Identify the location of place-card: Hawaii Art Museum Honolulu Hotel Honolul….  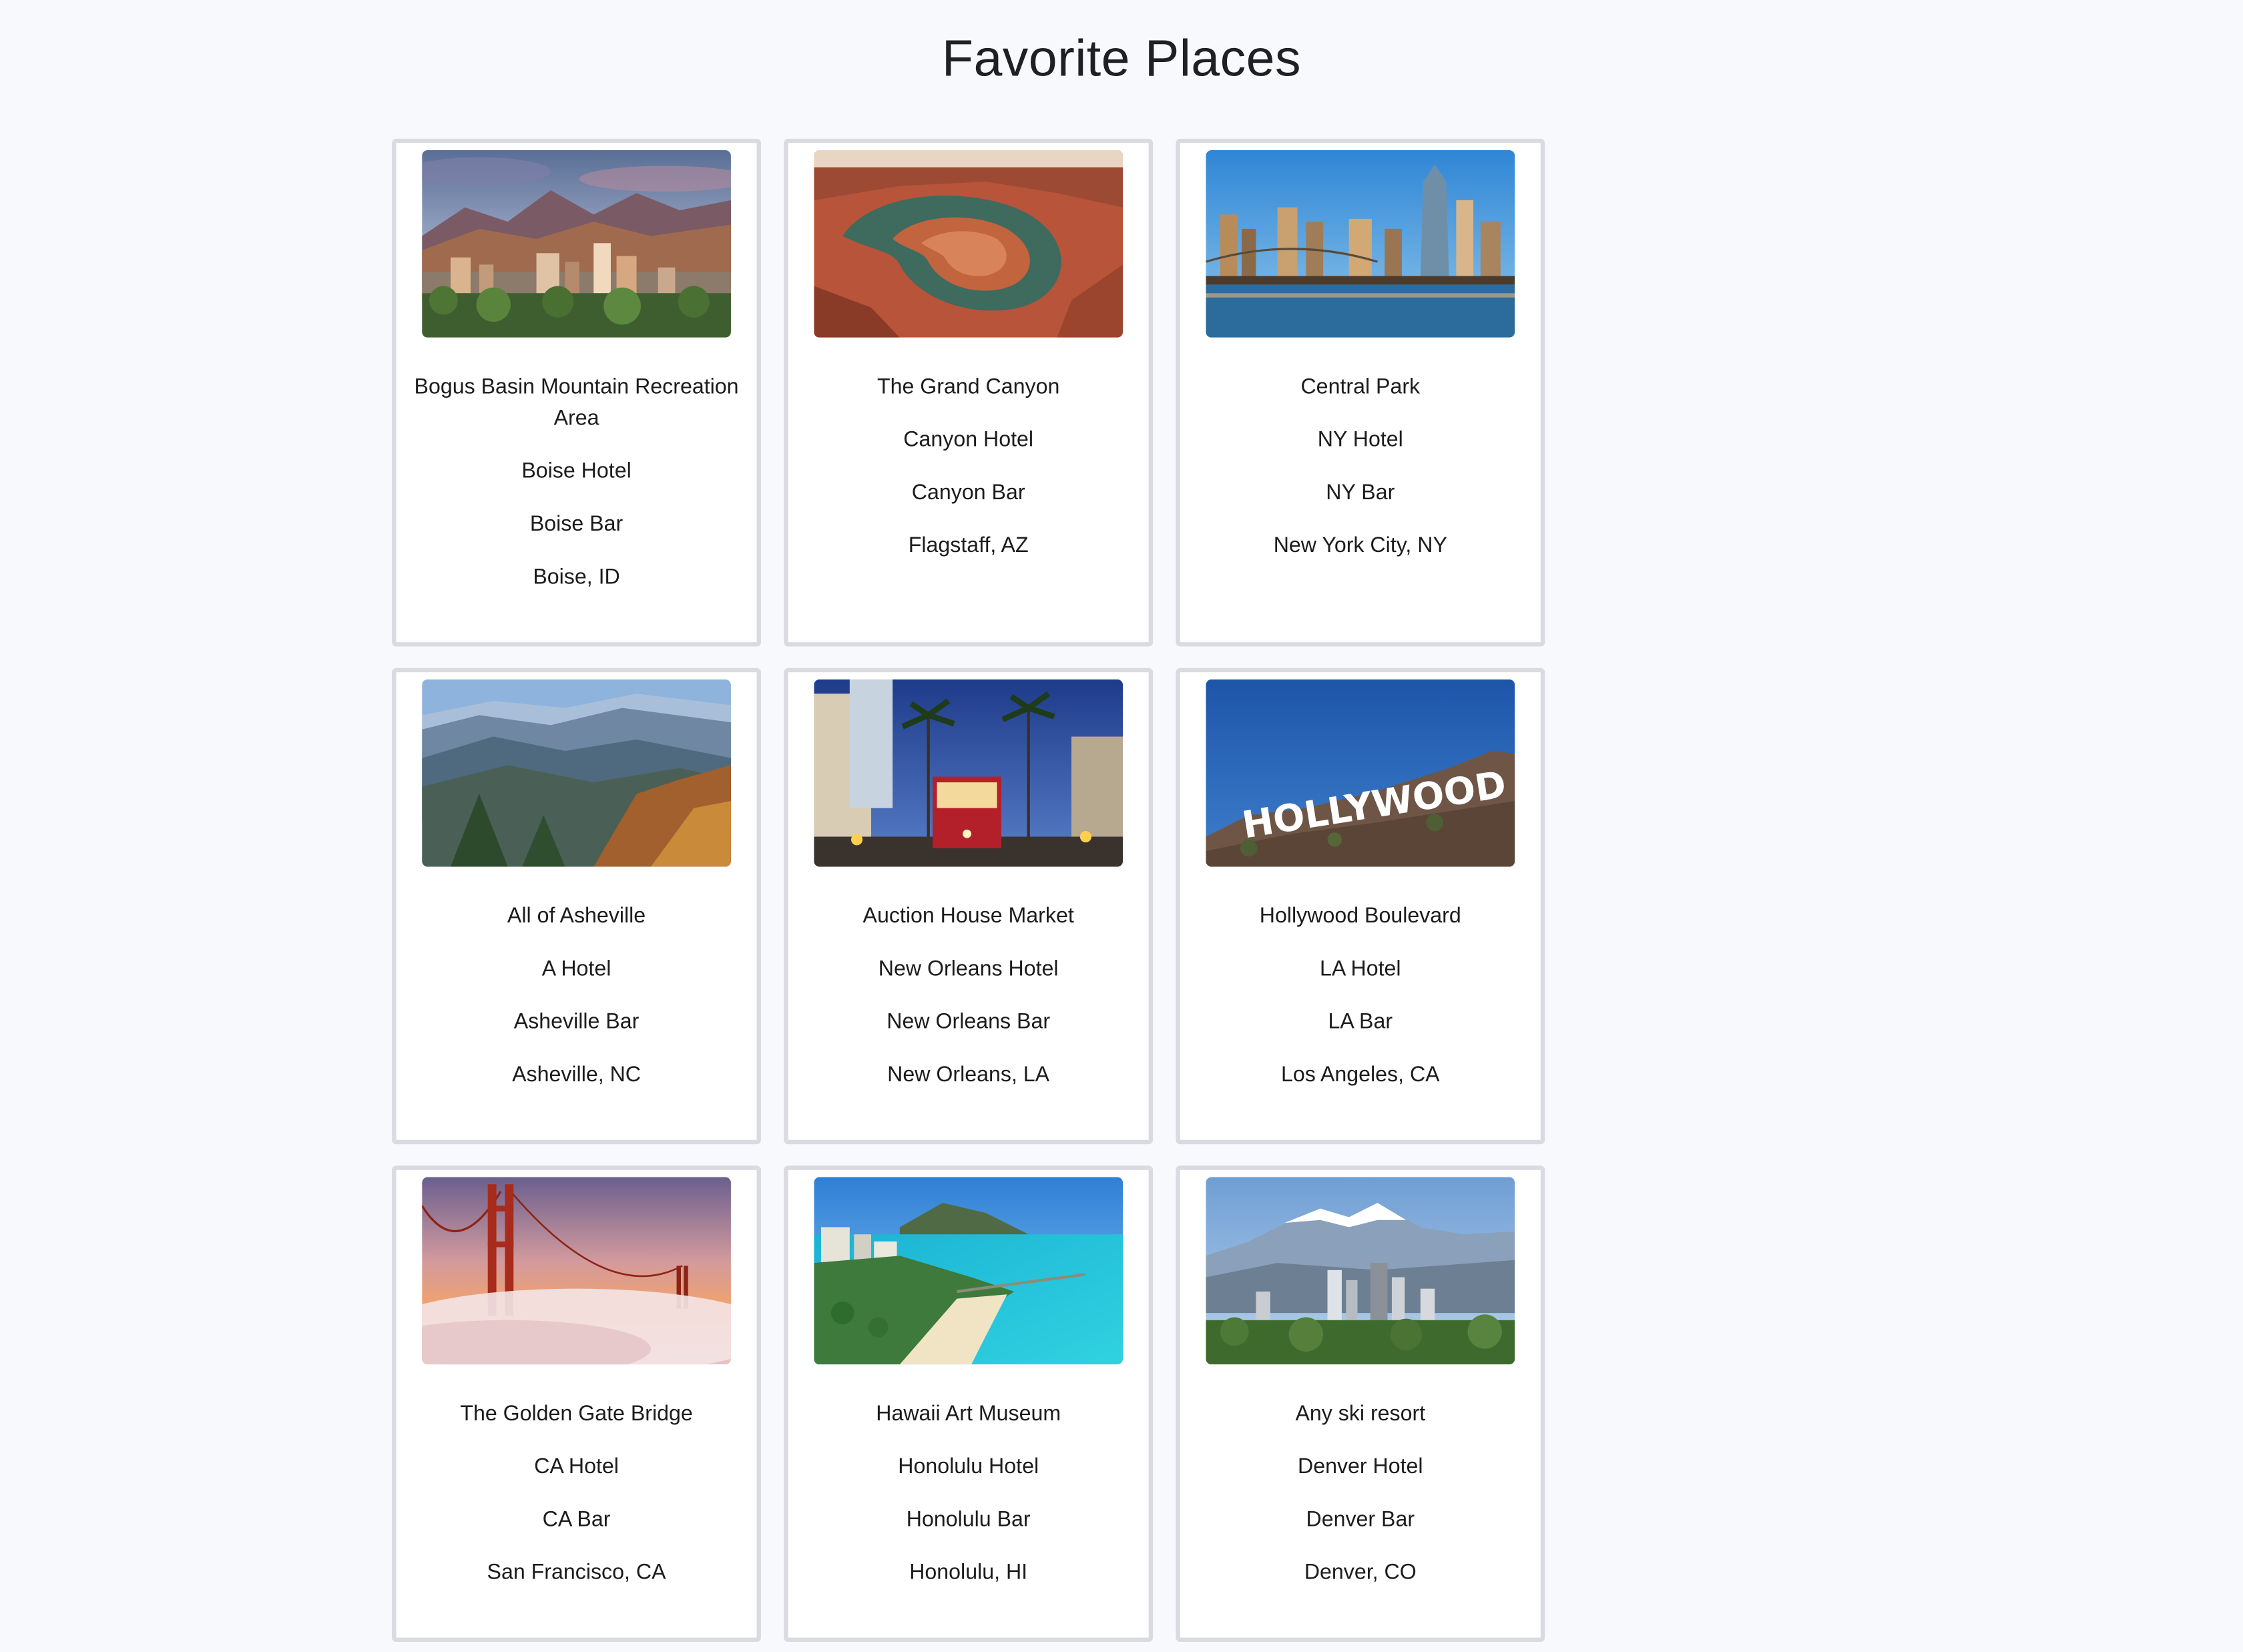
(969, 1403).